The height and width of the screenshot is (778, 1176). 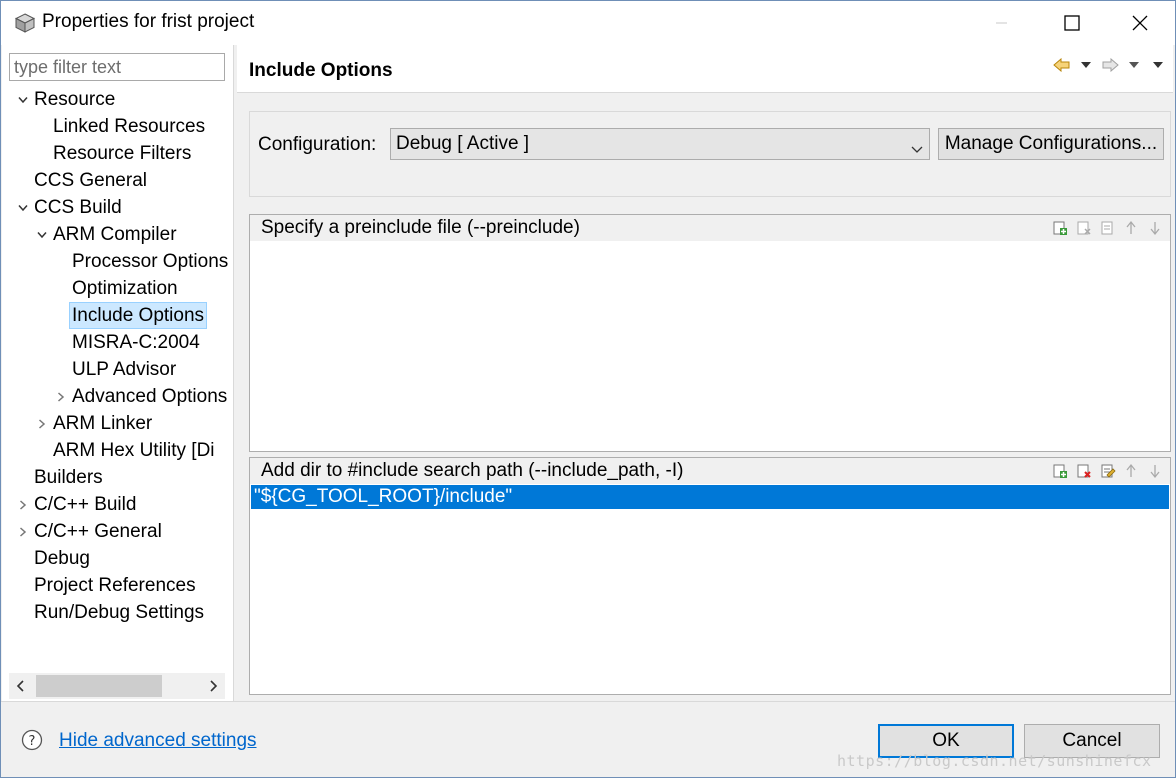 I want to click on tree-item: Processor Options, so click(x=116, y=261).